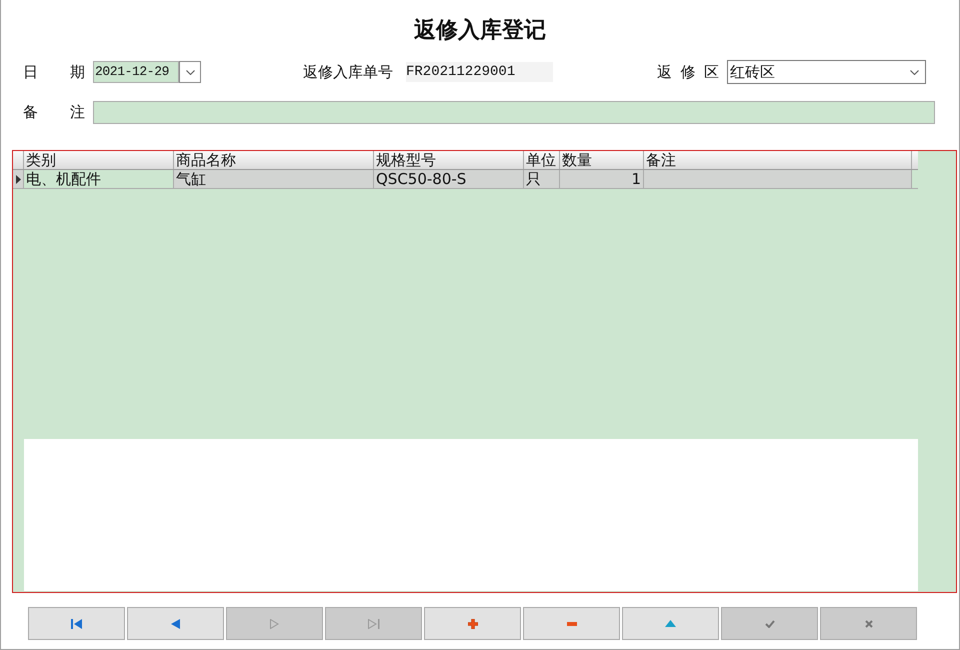 Image resolution: width=960 pixels, height=650 pixels. Describe the element at coordinates (769, 624) in the screenshot. I see `checkmark-icon` at that location.